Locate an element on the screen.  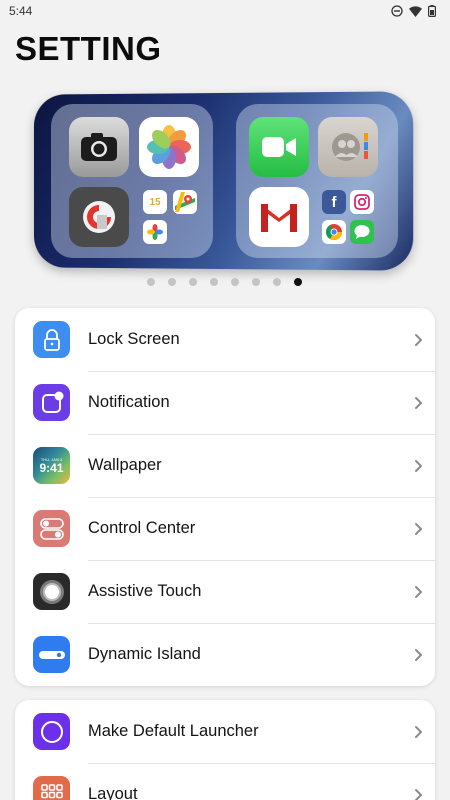
messages-app-icon is located at coordinates (362, 232).